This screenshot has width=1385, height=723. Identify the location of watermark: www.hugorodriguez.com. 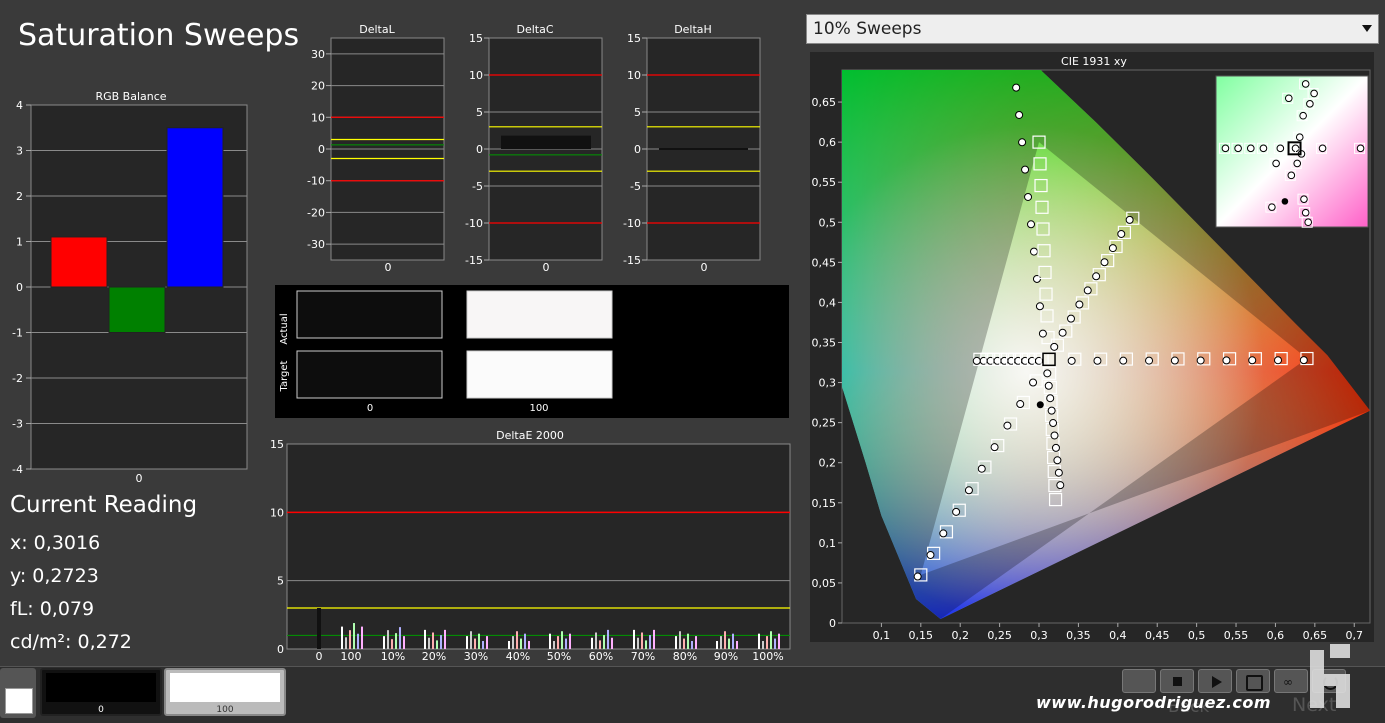
(1154, 702).